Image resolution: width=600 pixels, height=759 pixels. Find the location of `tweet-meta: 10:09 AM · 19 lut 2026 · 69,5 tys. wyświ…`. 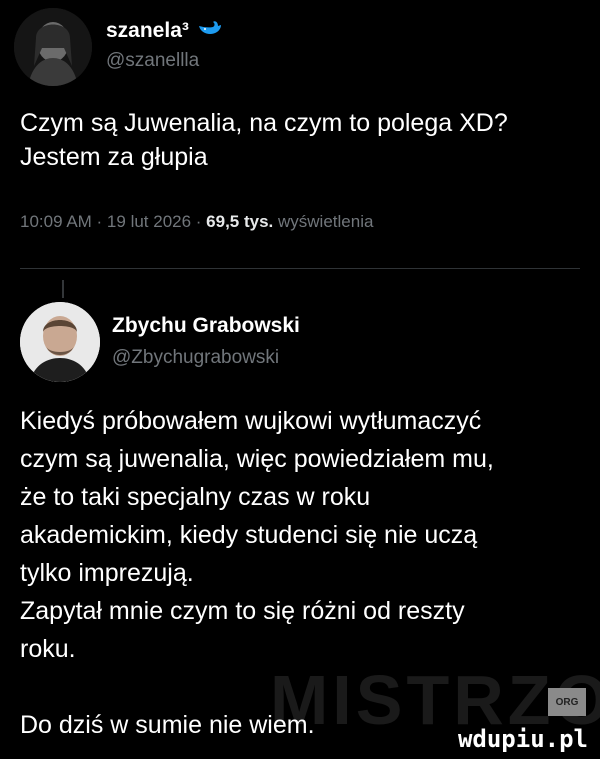

tweet-meta: 10:09 AM · 19 lut 2026 · 69,5 tys. wyświ… is located at coordinates (196, 222).